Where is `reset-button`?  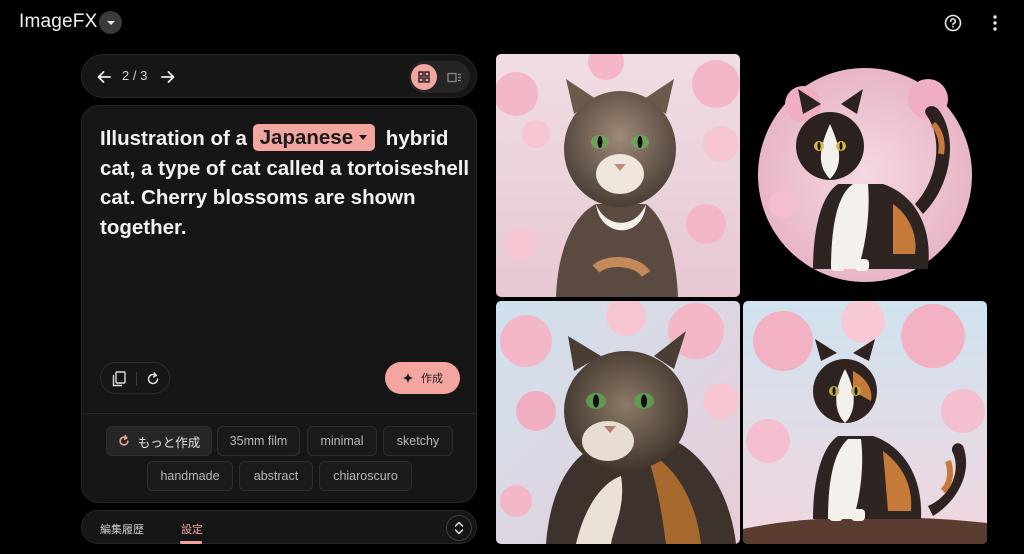
reset-button is located at coordinates (153, 379).